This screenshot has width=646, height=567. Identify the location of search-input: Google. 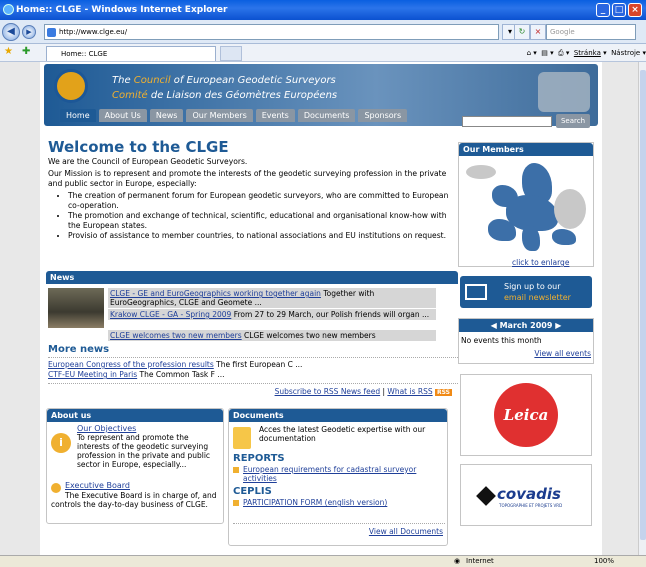
(591, 32).